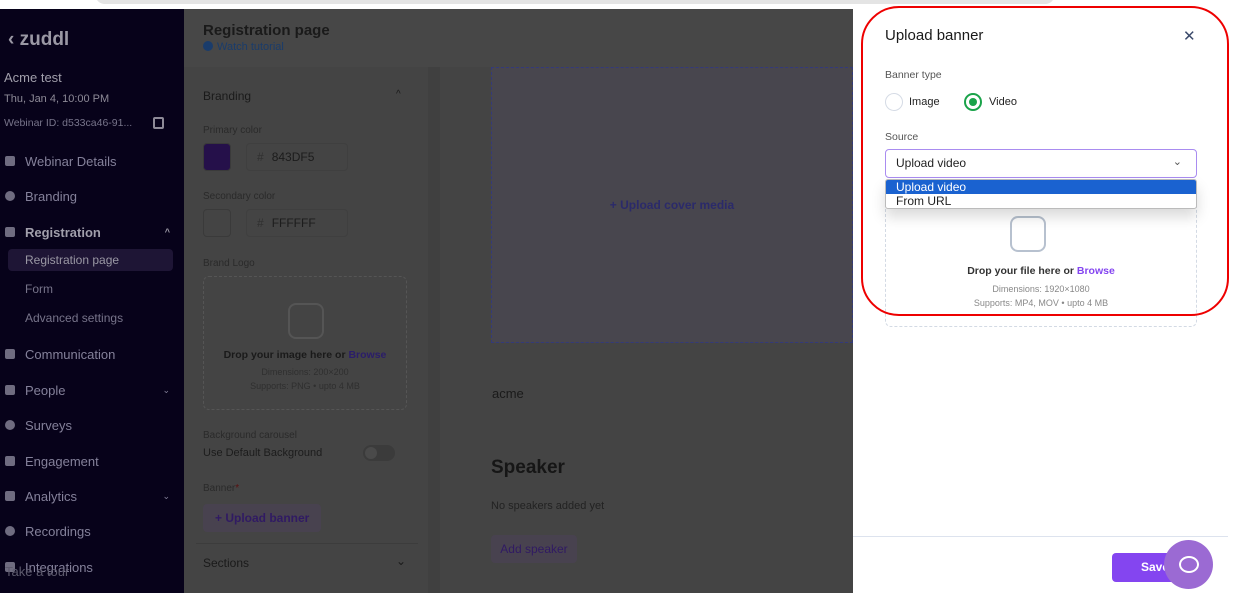 This screenshot has width=1238, height=593. I want to click on upload-cover-media: + Upload cover media, so click(672, 205).